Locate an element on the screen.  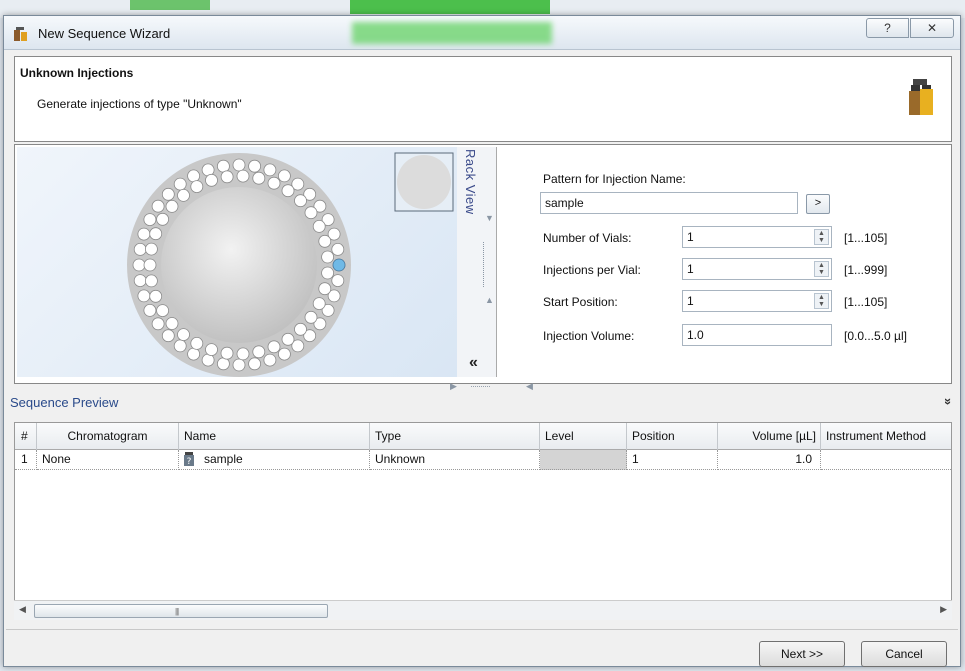
vials-spinner: ▲ ▼ is located at coordinates (821, 237).